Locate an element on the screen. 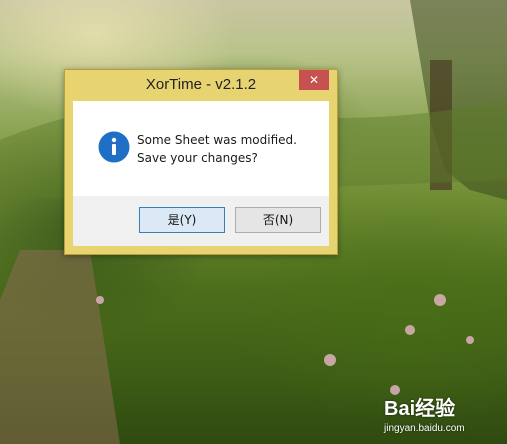 This screenshot has height=444, width=507. no-button: 否(N) is located at coordinates (278, 220).